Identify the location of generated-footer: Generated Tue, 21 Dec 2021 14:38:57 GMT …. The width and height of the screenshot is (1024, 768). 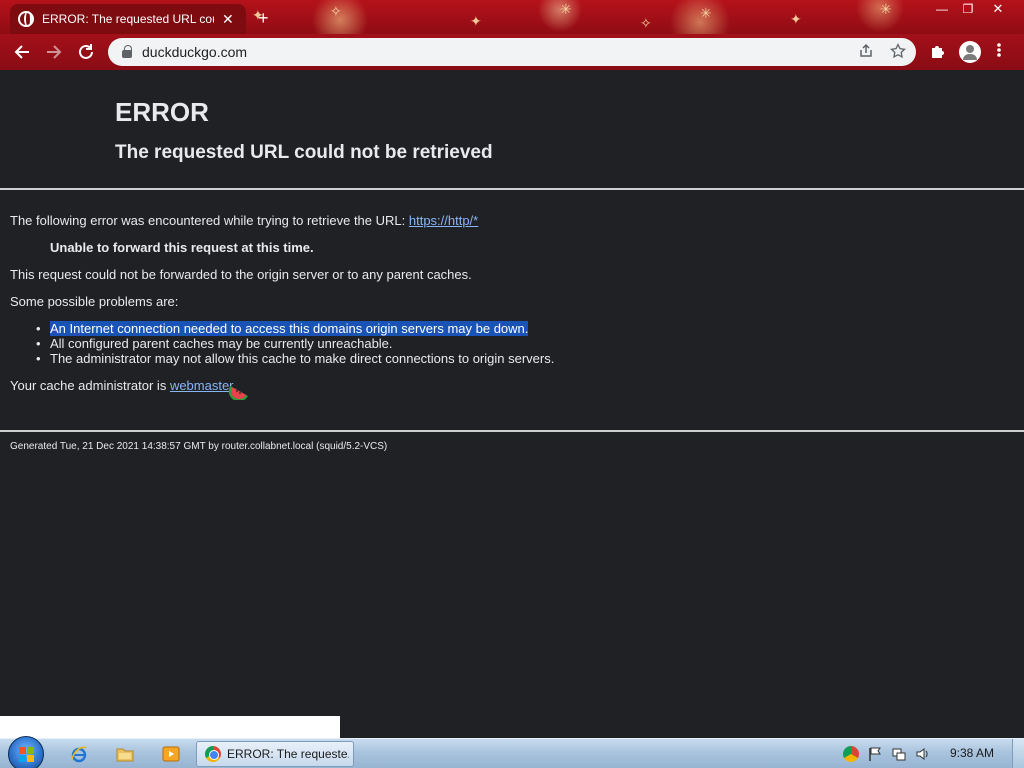
(199, 446).